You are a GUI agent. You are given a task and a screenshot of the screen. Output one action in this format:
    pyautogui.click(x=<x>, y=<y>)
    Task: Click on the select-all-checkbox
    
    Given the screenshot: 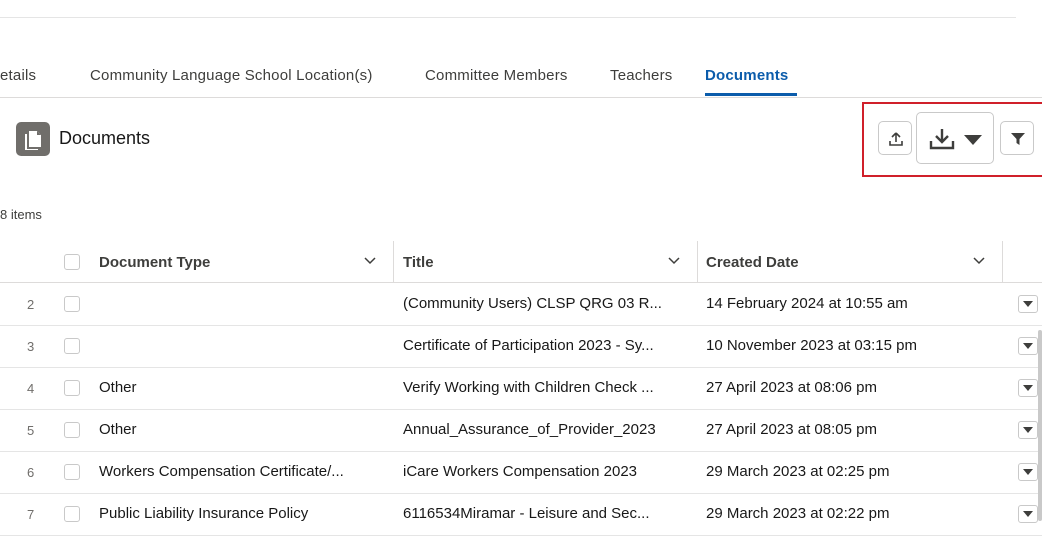 What is the action you would take?
    pyautogui.click(x=72, y=262)
    